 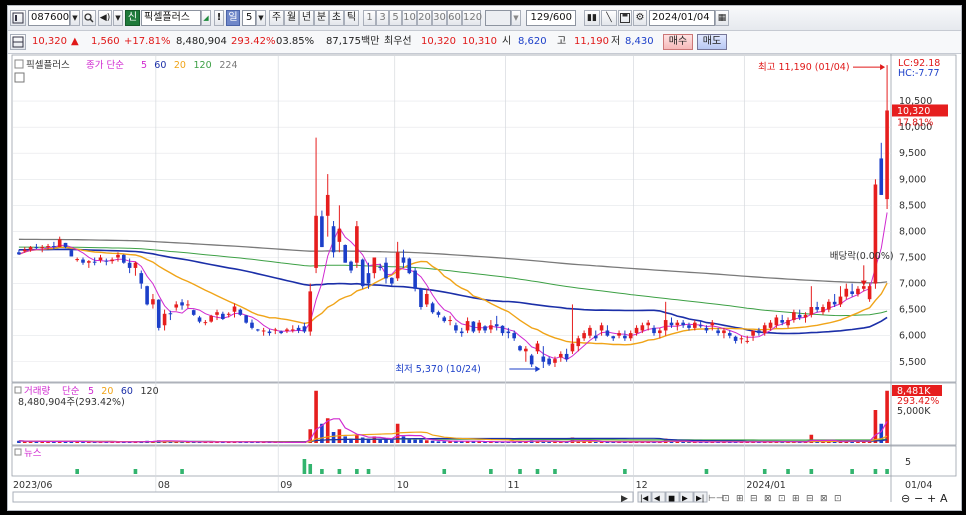 What do you see at coordinates (507, 41) in the screenshot?
I see `open-label: 시` at bounding box center [507, 41].